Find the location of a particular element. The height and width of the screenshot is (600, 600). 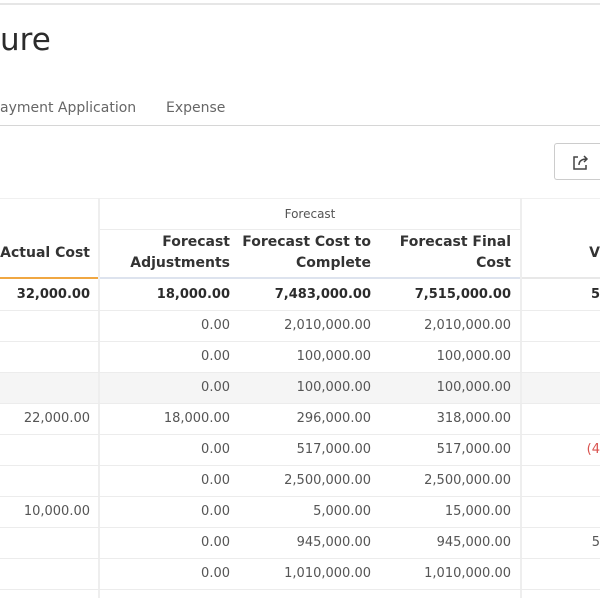

column-header-line: Complete is located at coordinates (333, 263).